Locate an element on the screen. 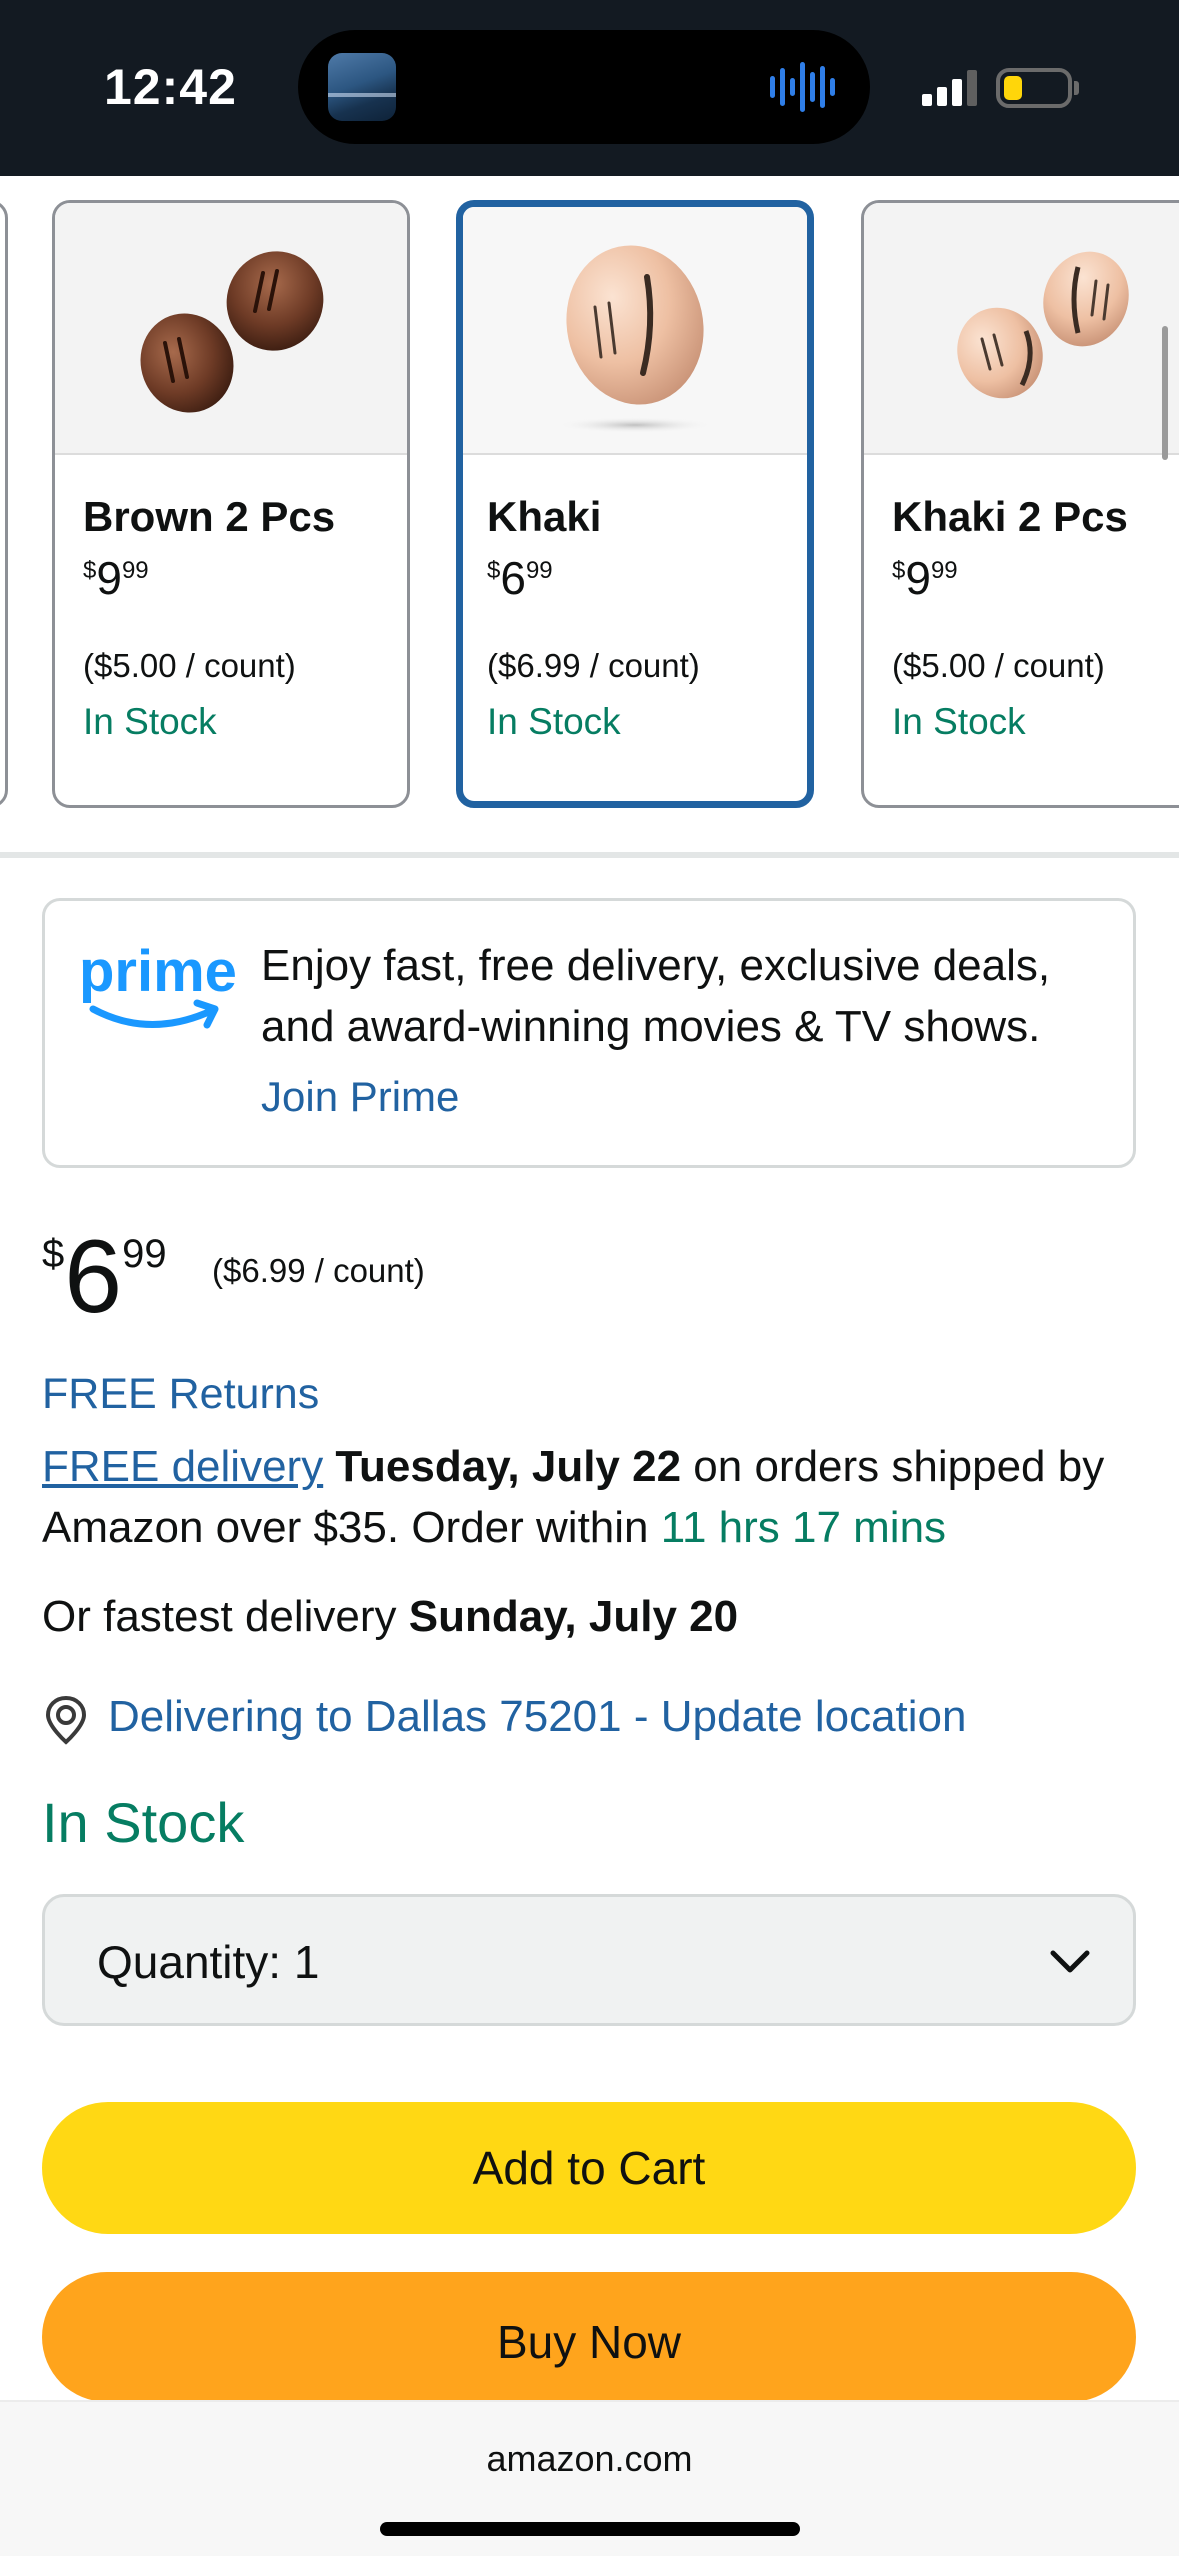 This screenshot has width=1179, height=2556. status-time: 12:42 is located at coordinates (170, 87).